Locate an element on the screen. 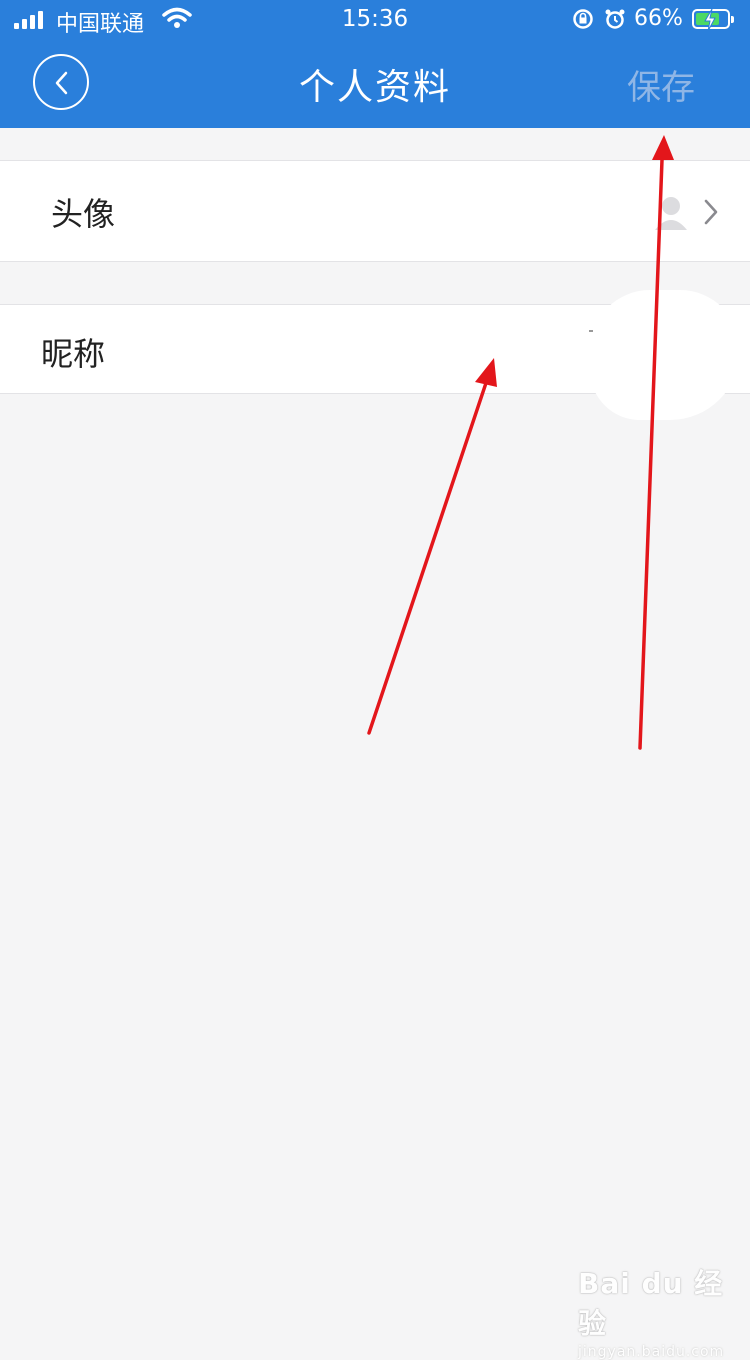 This screenshot has width=750, height=1360. watermark-brand: Bai du 经验 is located at coordinates (651, 1303).